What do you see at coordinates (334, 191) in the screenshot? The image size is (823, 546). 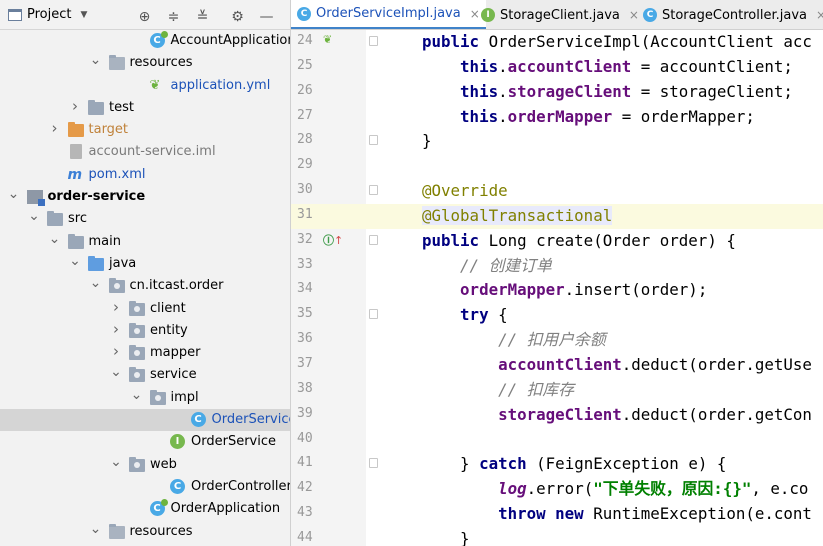 I see `gutter-line: 30` at bounding box center [334, 191].